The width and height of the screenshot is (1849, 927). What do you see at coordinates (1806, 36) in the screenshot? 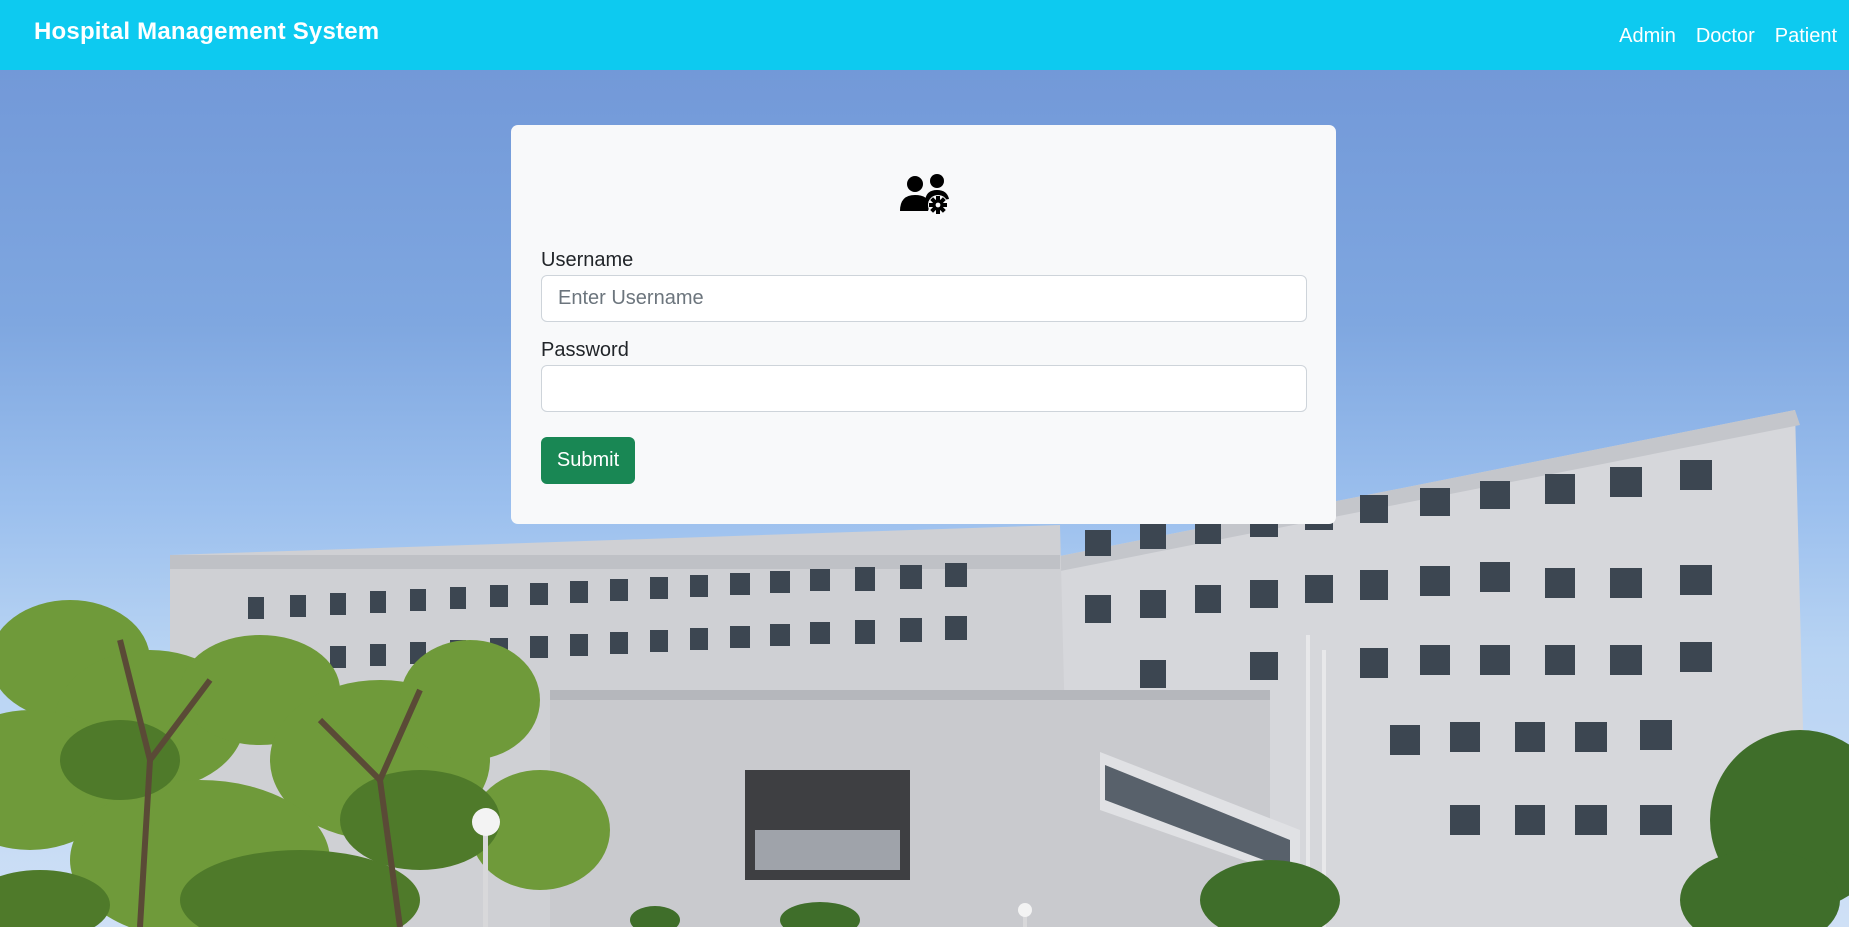
I see `nav-link-patient: Patient` at bounding box center [1806, 36].